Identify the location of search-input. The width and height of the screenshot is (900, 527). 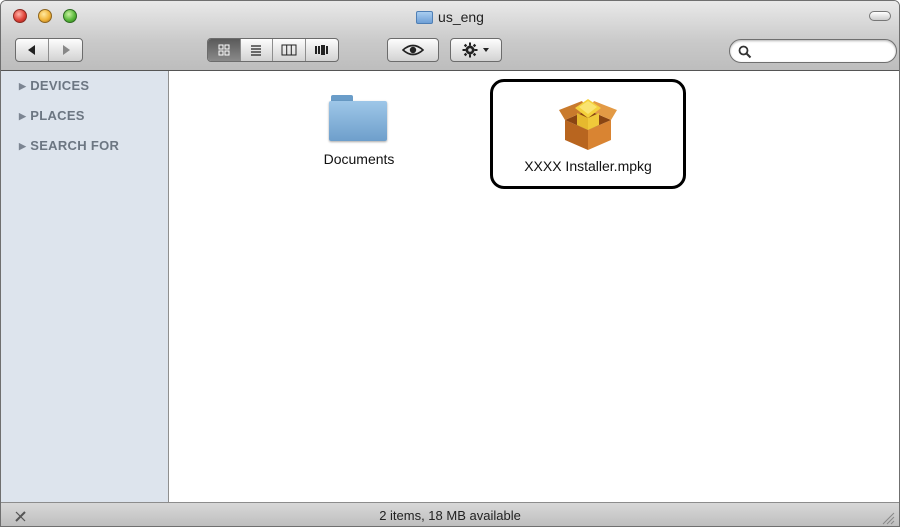
(823, 51).